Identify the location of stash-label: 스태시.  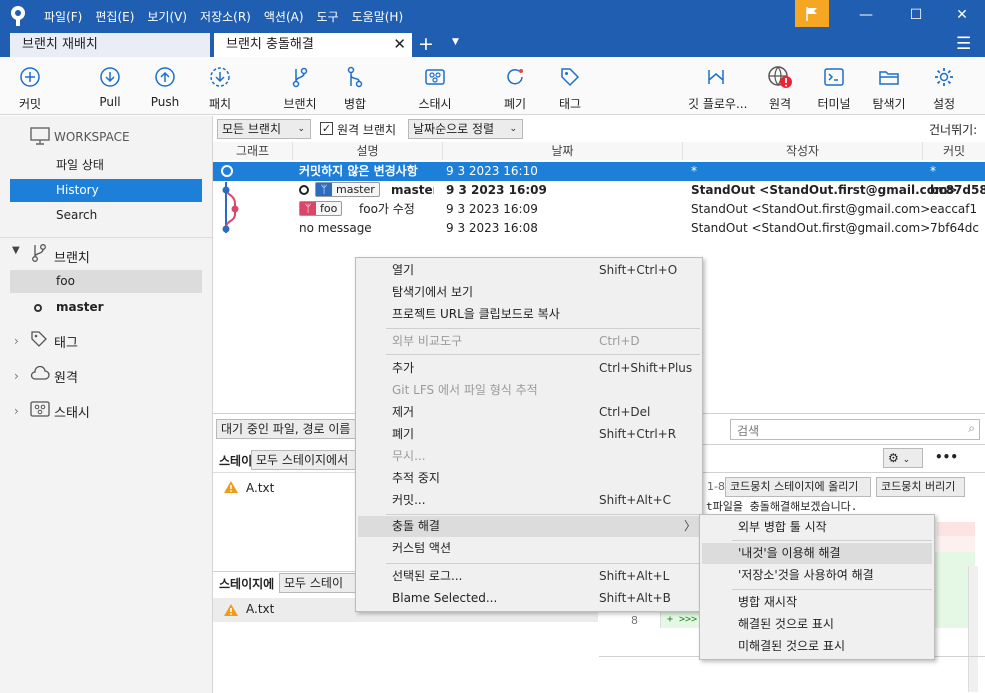
(435, 104).